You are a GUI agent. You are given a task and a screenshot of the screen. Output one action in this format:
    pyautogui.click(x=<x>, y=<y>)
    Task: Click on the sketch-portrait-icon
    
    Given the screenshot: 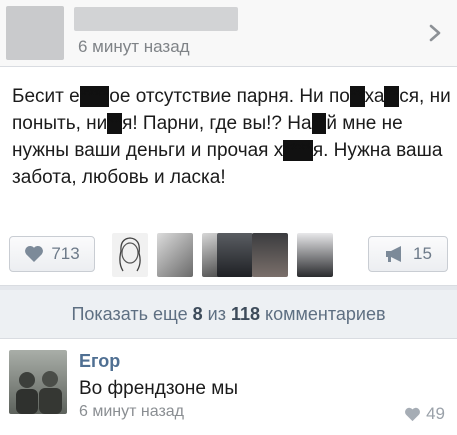 What is the action you would take?
    pyautogui.click(x=130, y=254)
    